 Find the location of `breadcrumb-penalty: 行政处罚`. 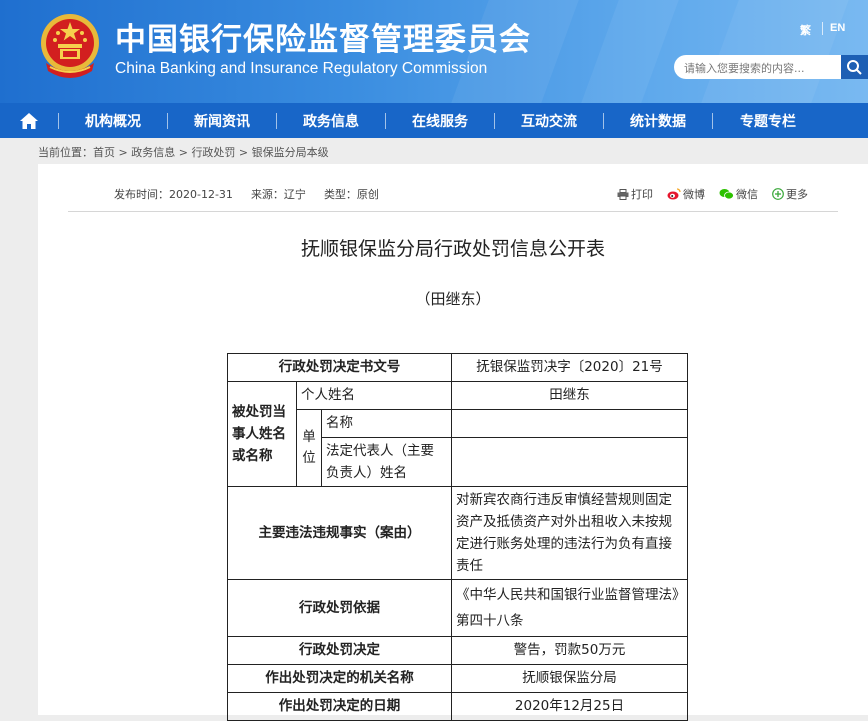

breadcrumb-penalty: 行政处罚 is located at coordinates (213, 152).